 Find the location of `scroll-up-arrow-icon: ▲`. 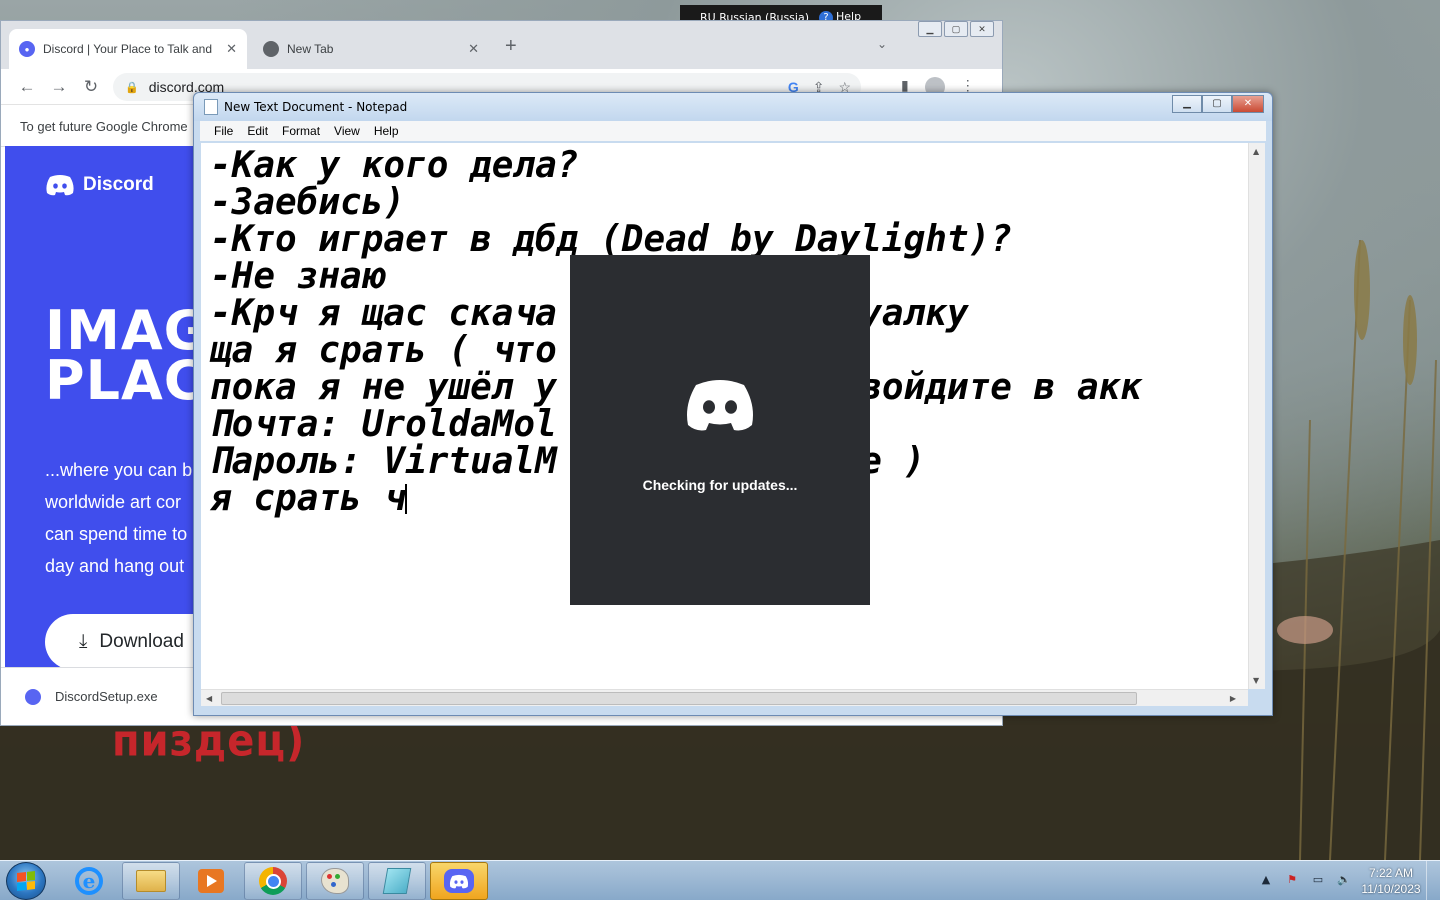

scroll-up-arrow-icon: ▲ is located at coordinates (1256, 151).